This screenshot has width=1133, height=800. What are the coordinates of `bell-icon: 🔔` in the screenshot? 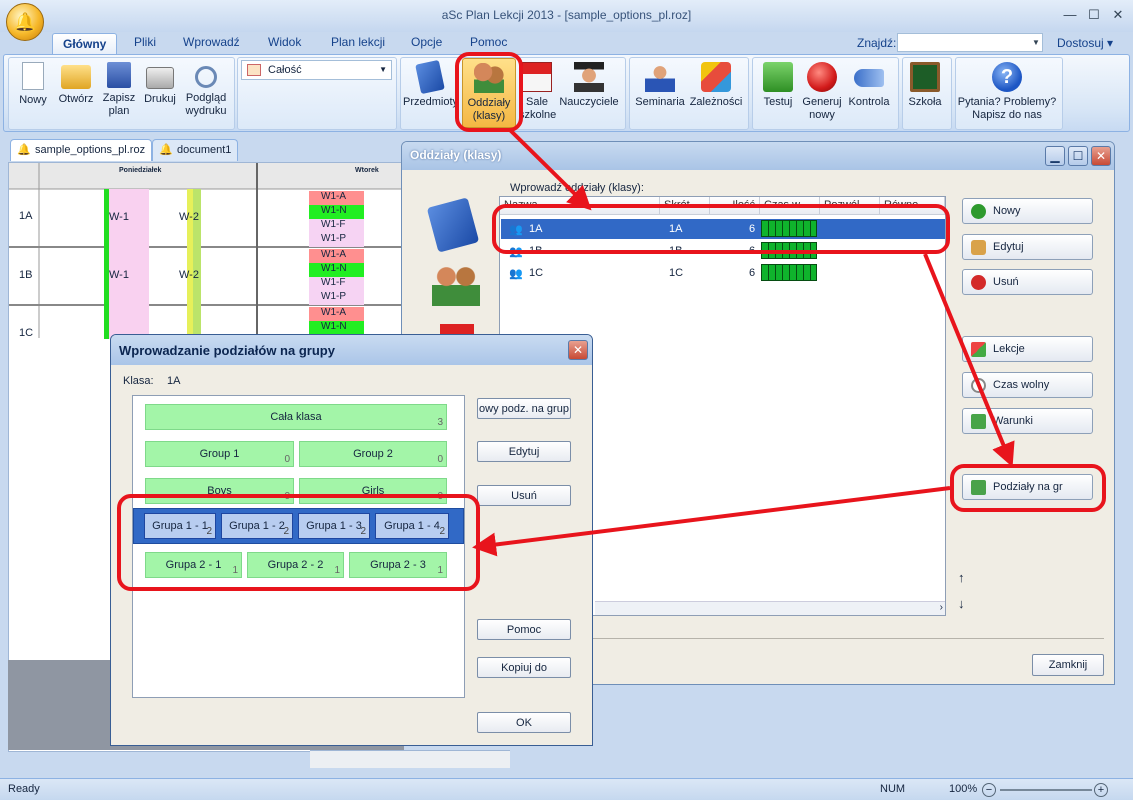 It's located at (24, 150).